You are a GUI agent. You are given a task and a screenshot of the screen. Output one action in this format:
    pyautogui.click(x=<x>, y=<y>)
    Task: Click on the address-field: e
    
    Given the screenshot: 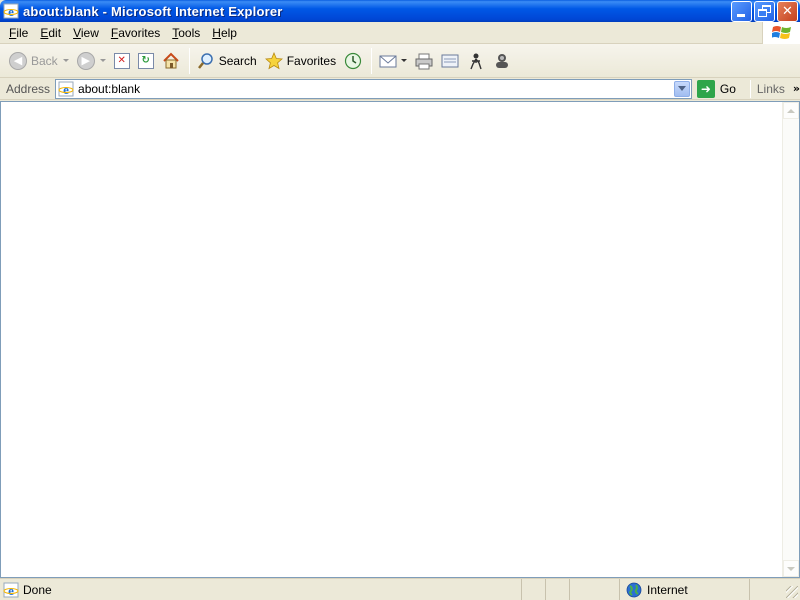 What is the action you would take?
    pyautogui.click(x=373, y=88)
    